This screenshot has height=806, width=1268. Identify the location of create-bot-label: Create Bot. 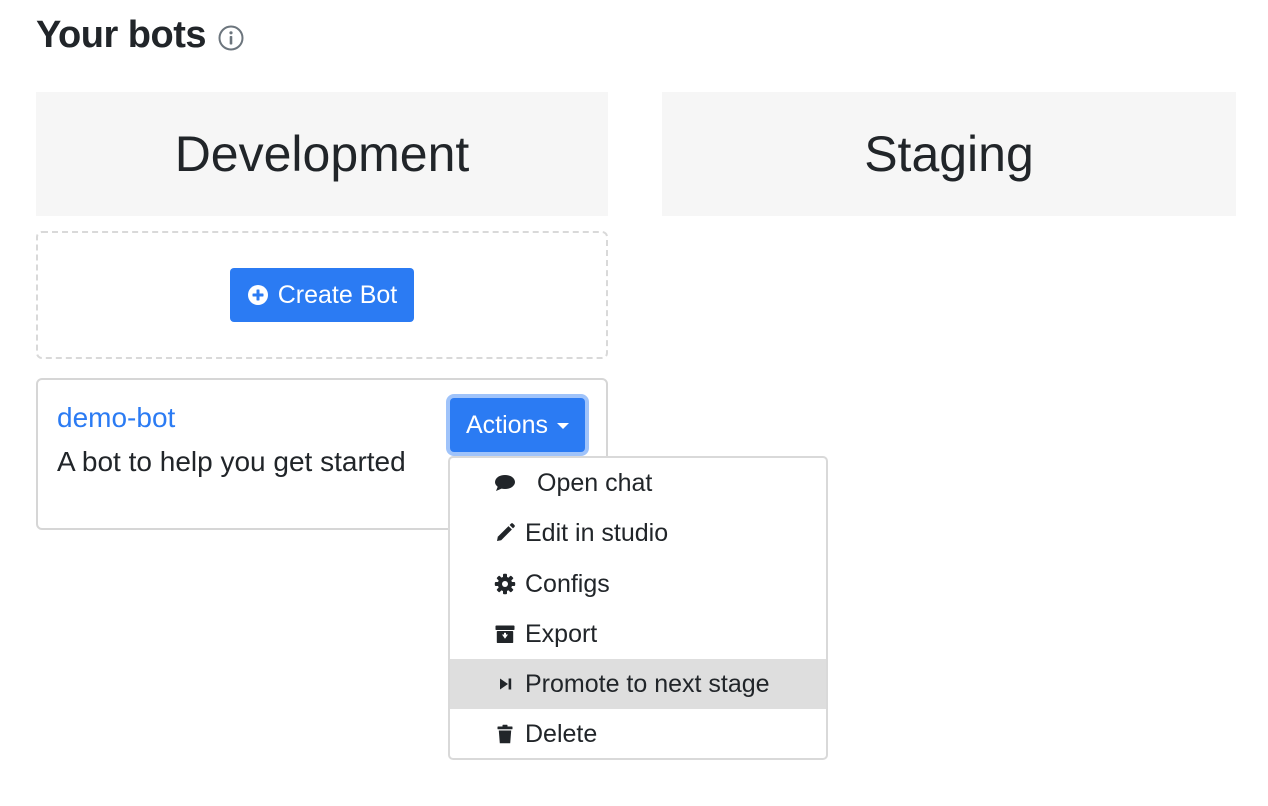
(337, 294).